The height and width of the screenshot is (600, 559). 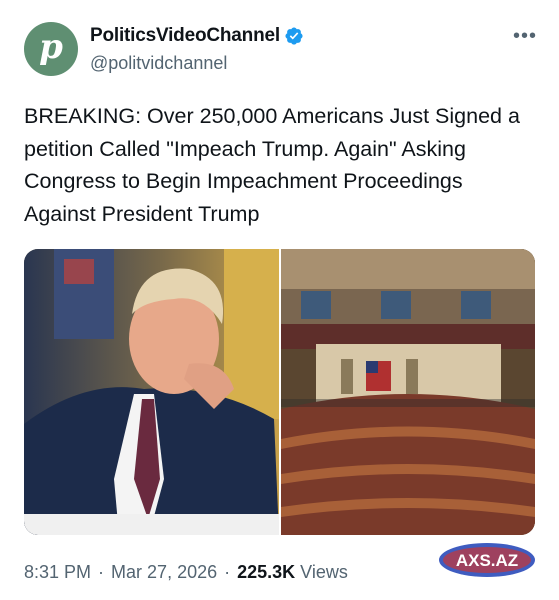 What do you see at coordinates (185, 36) in the screenshot?
I see `display-name: PoliticsVideoChannel` at bounding box center [185, 36].